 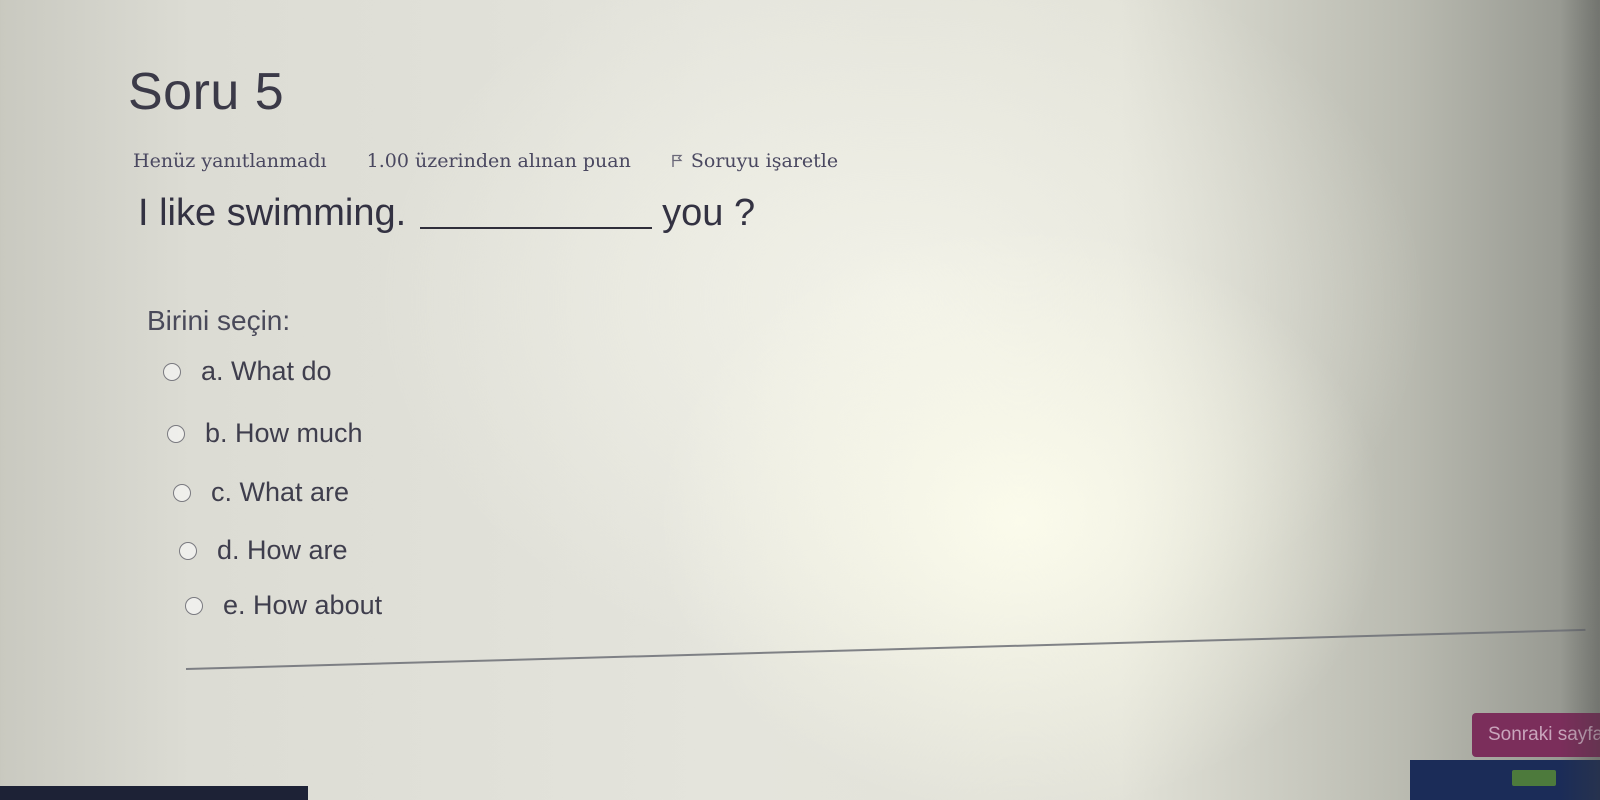 I want to click on answer-prompt: Birini seçin:, so click(x=219, y=320).